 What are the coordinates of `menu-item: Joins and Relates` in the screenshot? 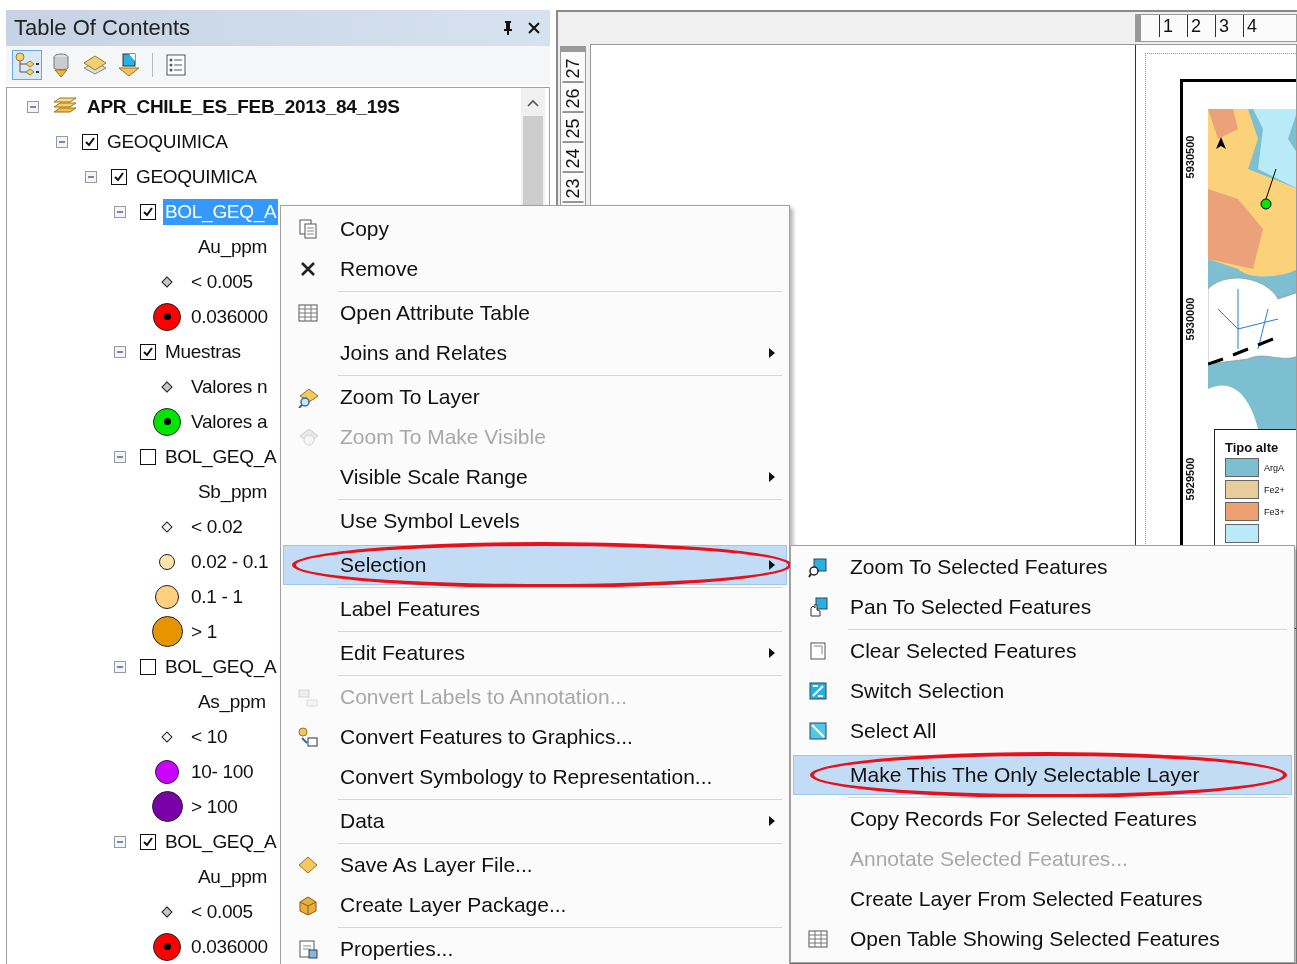 It's located at (535, 353).